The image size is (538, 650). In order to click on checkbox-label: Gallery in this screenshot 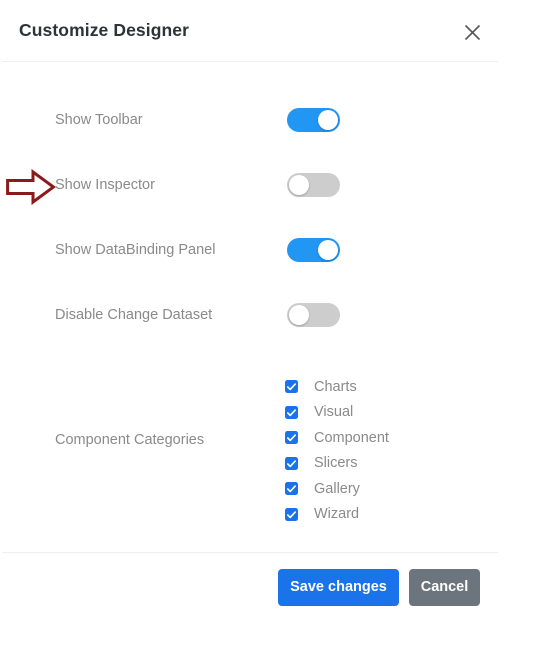, I will do `click(337, 488)`.